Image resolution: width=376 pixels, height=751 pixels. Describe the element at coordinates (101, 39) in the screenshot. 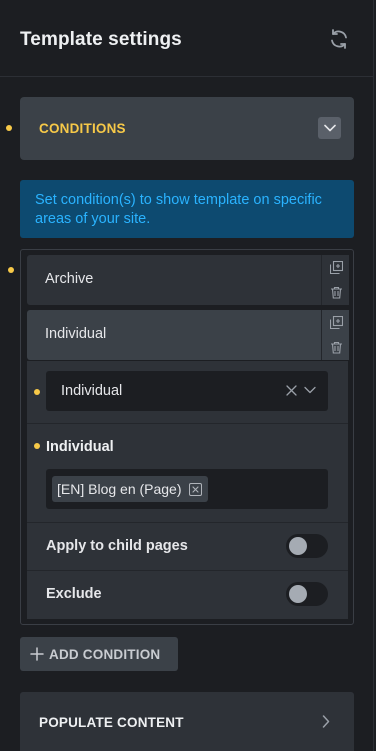

I see `panel-title: Template settings` at that location.